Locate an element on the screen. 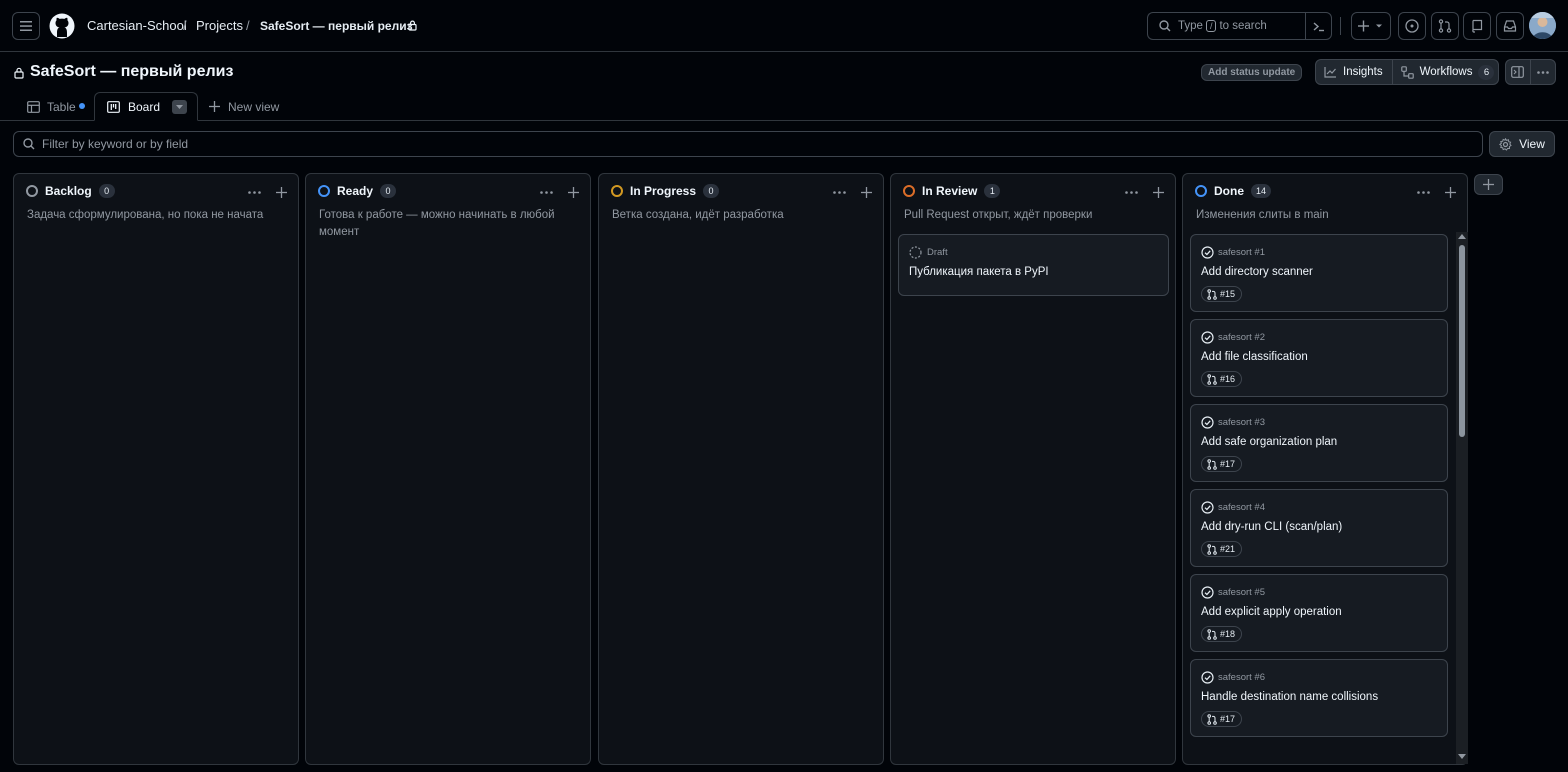  add-status-update-button: Add status update is located at coordinates (1252, 72).